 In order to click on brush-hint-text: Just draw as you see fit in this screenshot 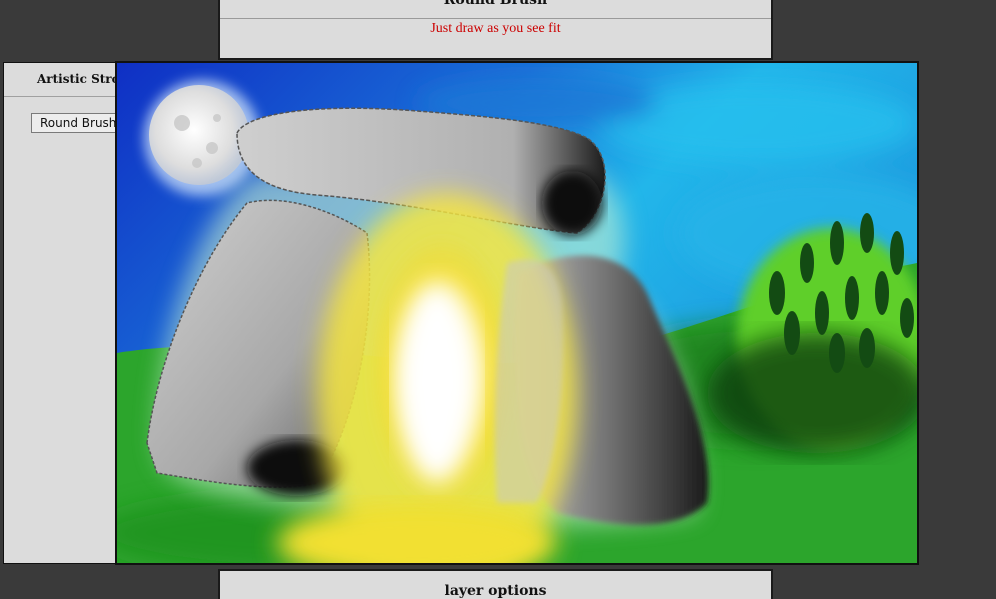, I will do `click(495, 28)`.